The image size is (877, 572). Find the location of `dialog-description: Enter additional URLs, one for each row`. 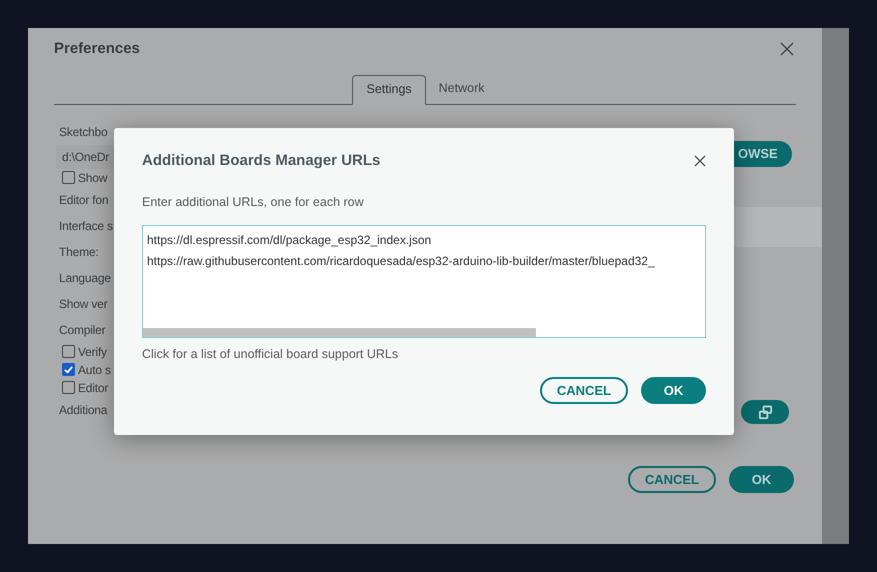

dialog-description: Enter additional URLs, one for each row is located at coordinates (253, 202).